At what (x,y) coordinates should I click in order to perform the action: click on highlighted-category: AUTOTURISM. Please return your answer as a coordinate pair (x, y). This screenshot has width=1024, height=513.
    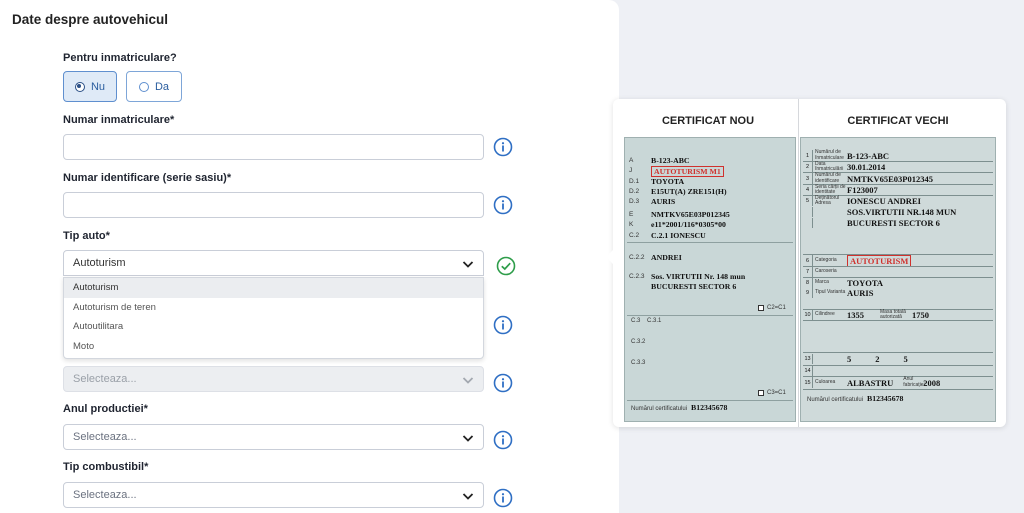
    Looking at the image, I should click on (879, 260).